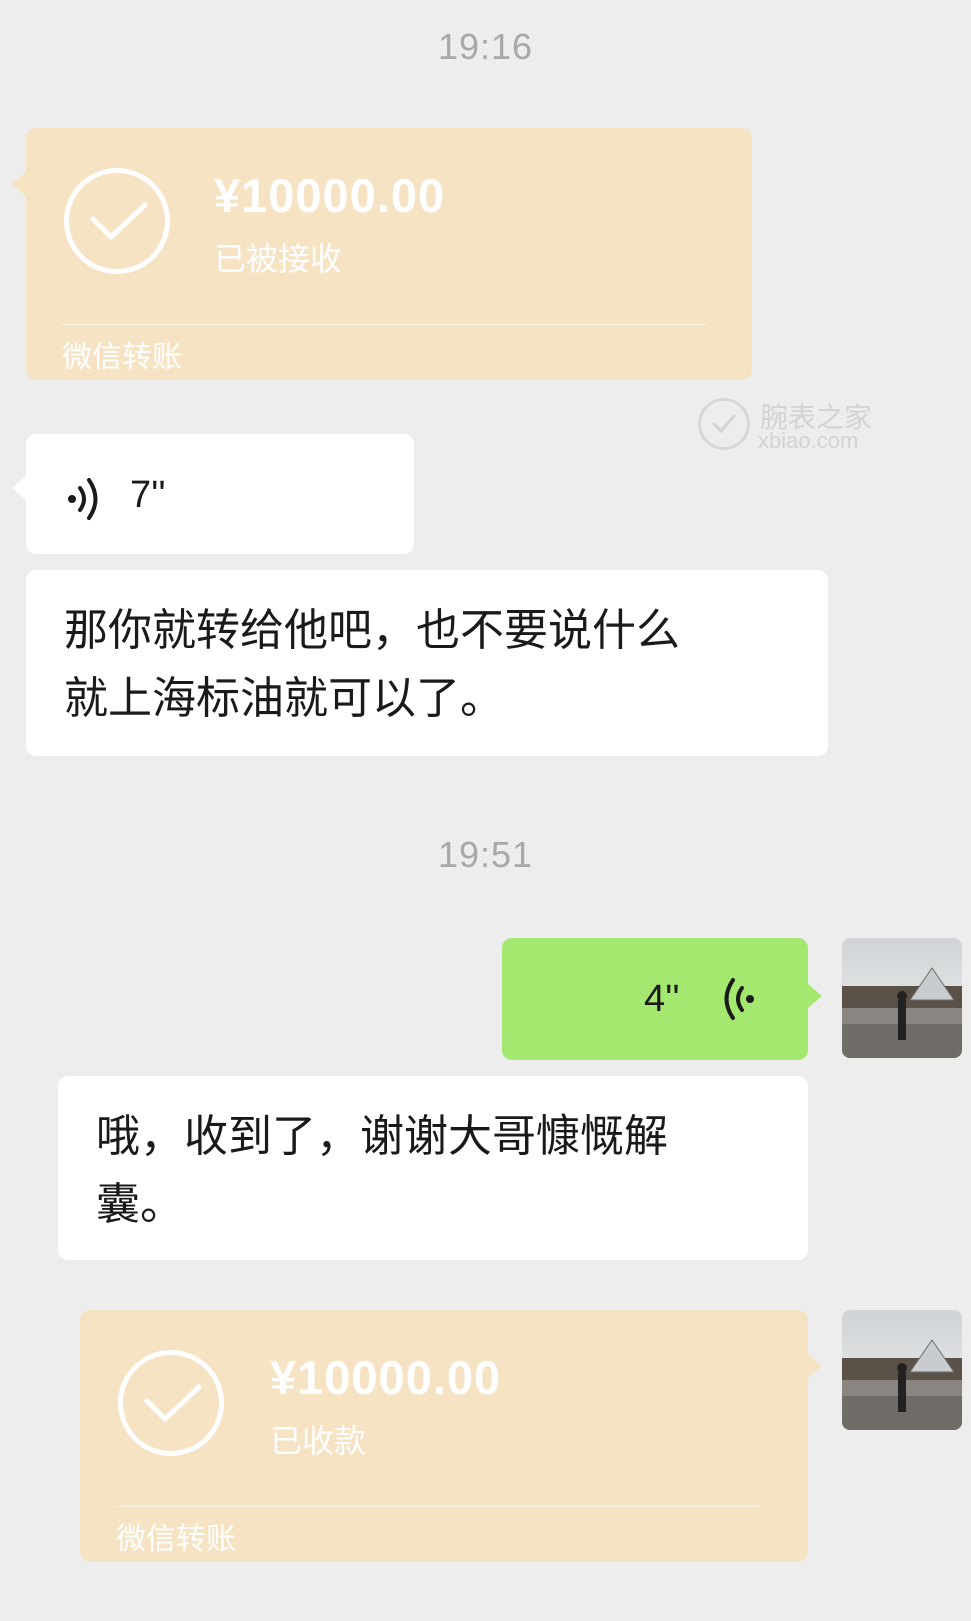 The height and width of the screenshot is (1621, 971). What do you see at coordinates (140, 1204) in the screenshot?
I see `message-line: 囊。` at bounding box center [140, 1204].